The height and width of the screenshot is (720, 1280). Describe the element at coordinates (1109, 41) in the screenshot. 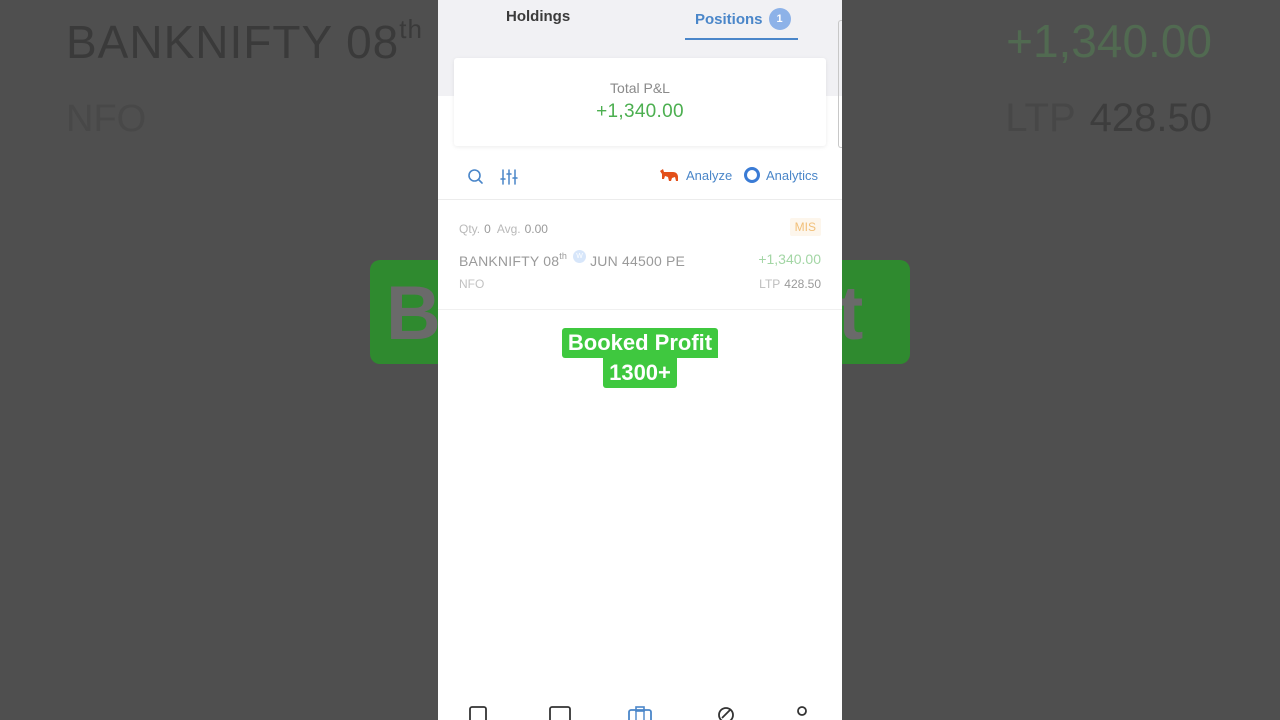

I see `bg-pnl: +1,340.00` at that location.